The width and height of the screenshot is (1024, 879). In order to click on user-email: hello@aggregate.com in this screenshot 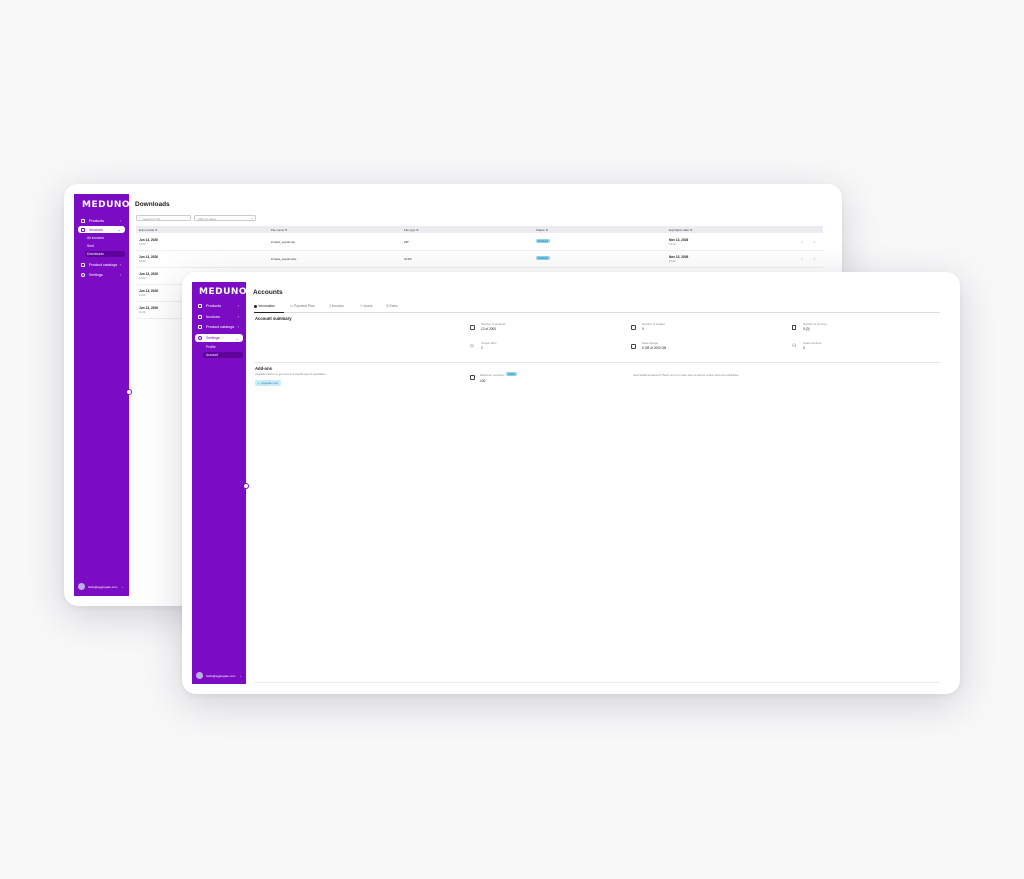, I will do `click(221, 675)`.